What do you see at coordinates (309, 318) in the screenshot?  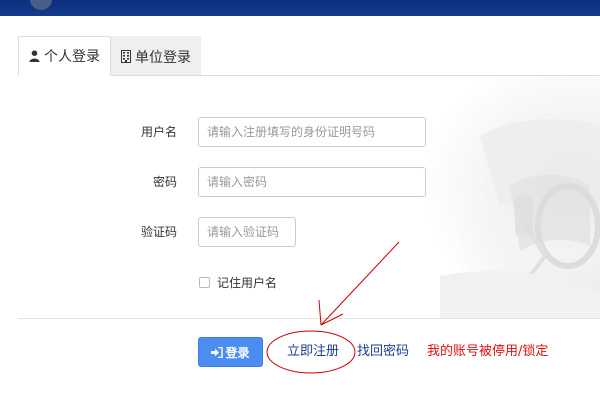 I see `form-divider` at bounding box center [309, 318].